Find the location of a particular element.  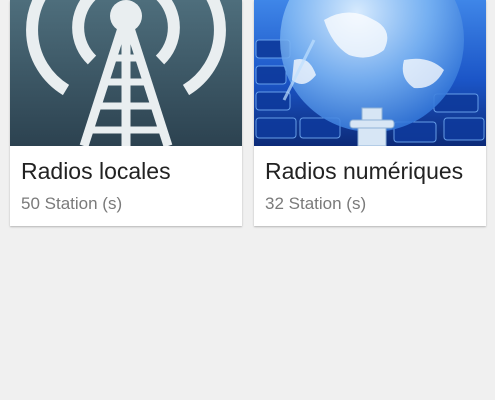

category-station-count: 50 Station (s) is located at coordinates (72, 203).